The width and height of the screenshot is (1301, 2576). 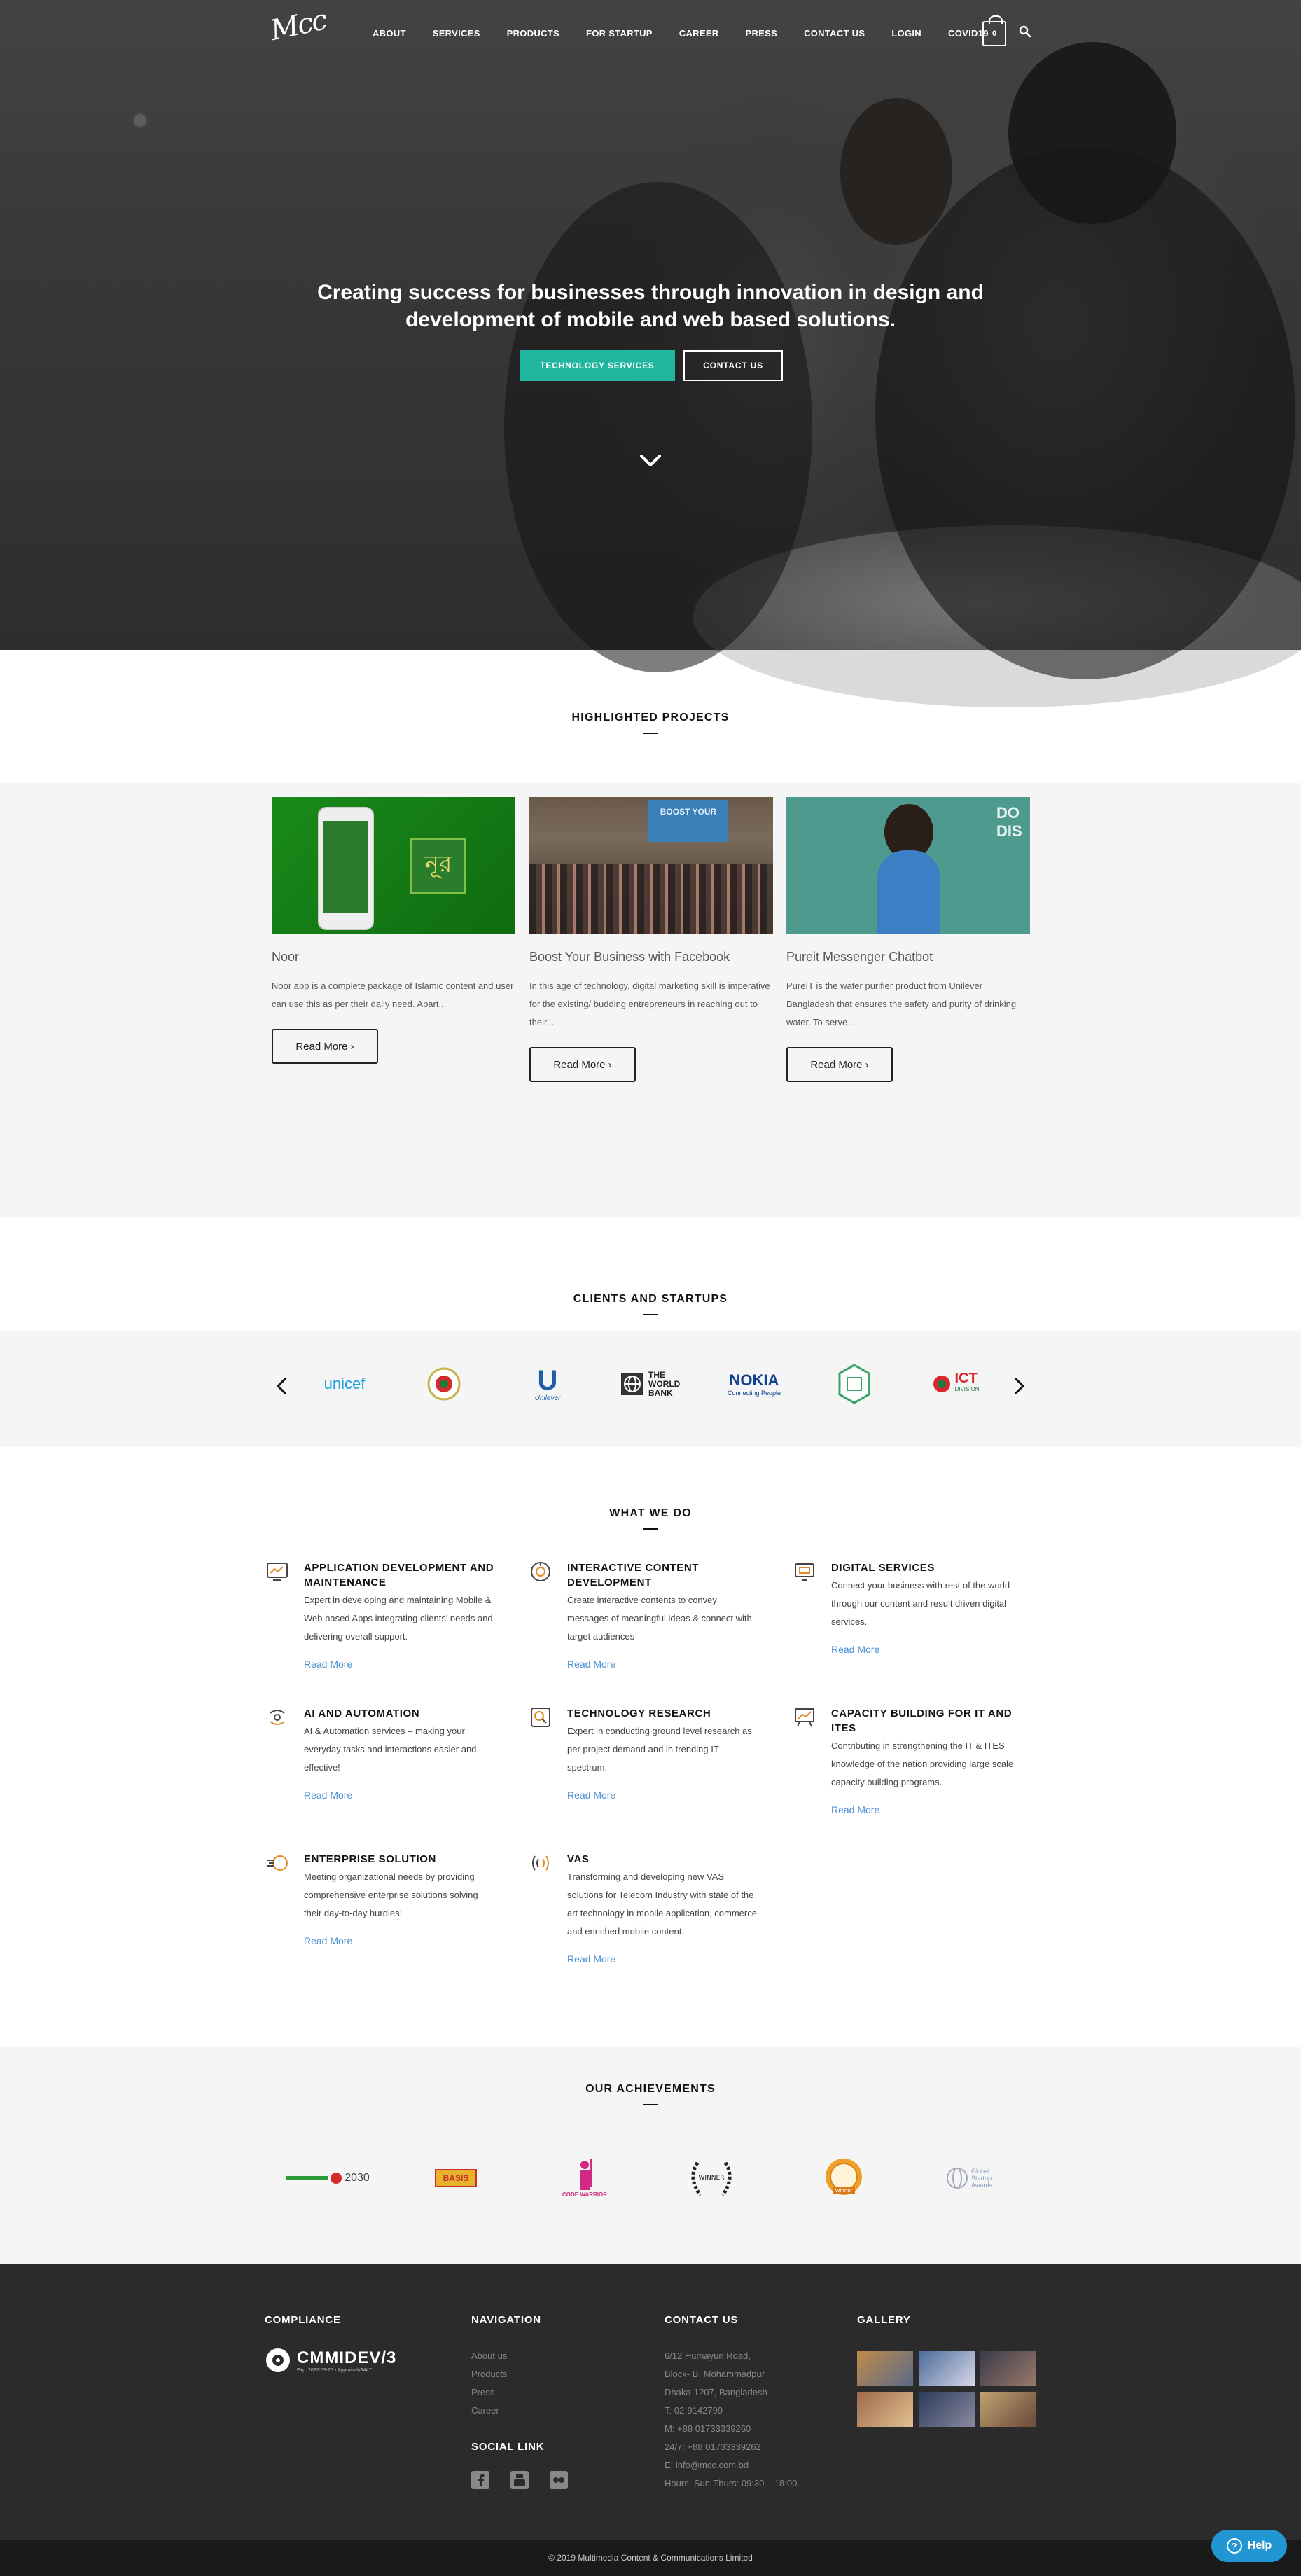 What do you see at coordinates (1249, 2546) in the screenshot?
I see `help-button: ? Help` at bounding box center [1249, 2546].